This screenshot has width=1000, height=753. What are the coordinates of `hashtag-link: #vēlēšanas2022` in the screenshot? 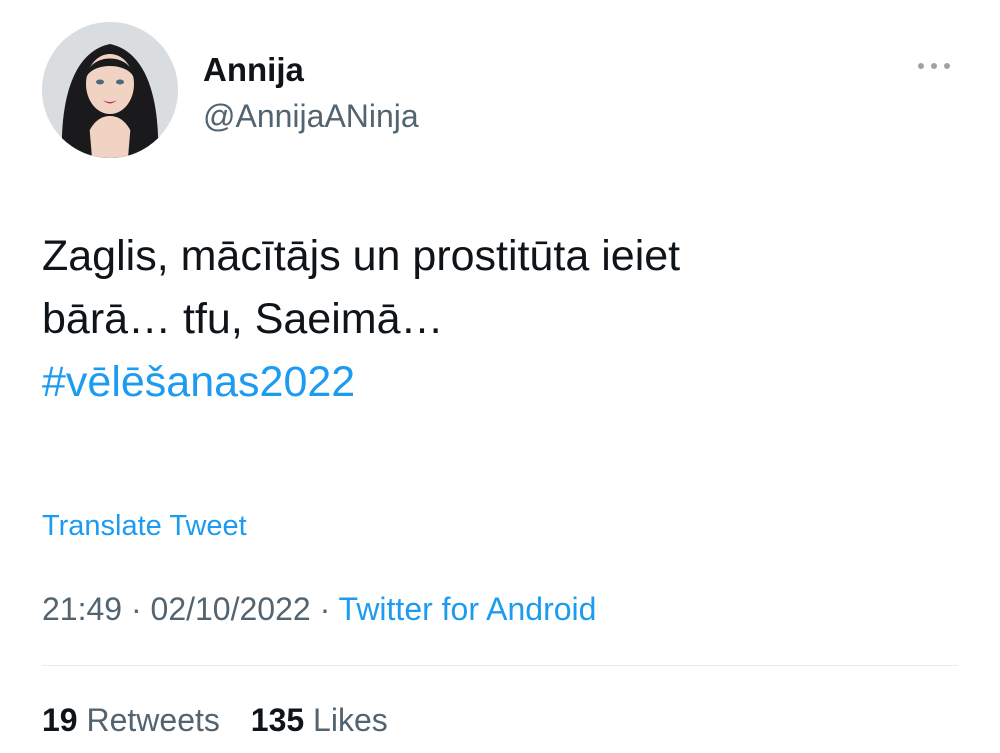 It's located at (198, 382).